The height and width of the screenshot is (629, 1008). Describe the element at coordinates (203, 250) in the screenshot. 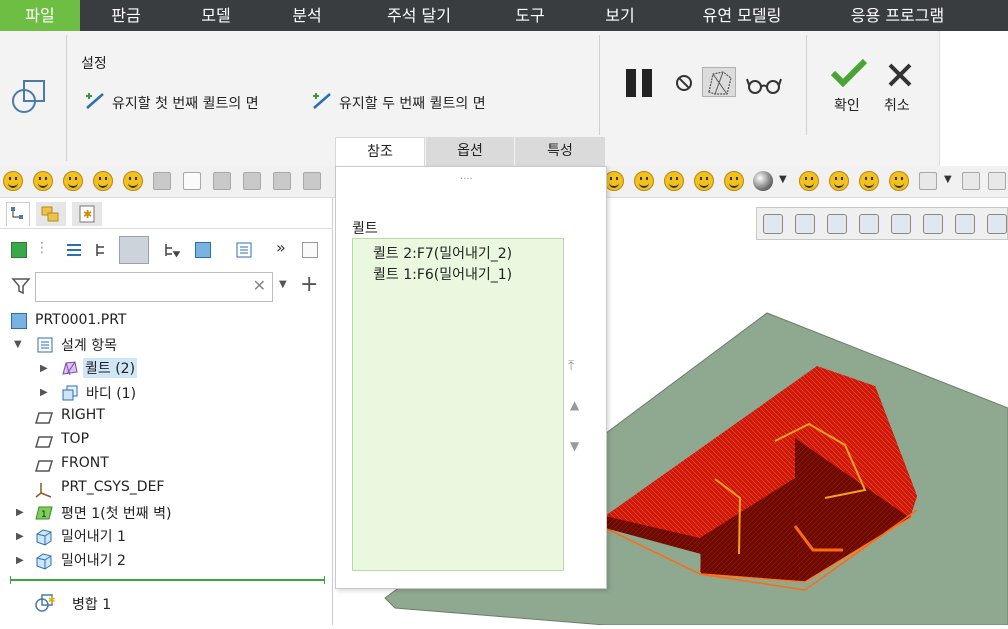

I see `columns-icon` at that location.